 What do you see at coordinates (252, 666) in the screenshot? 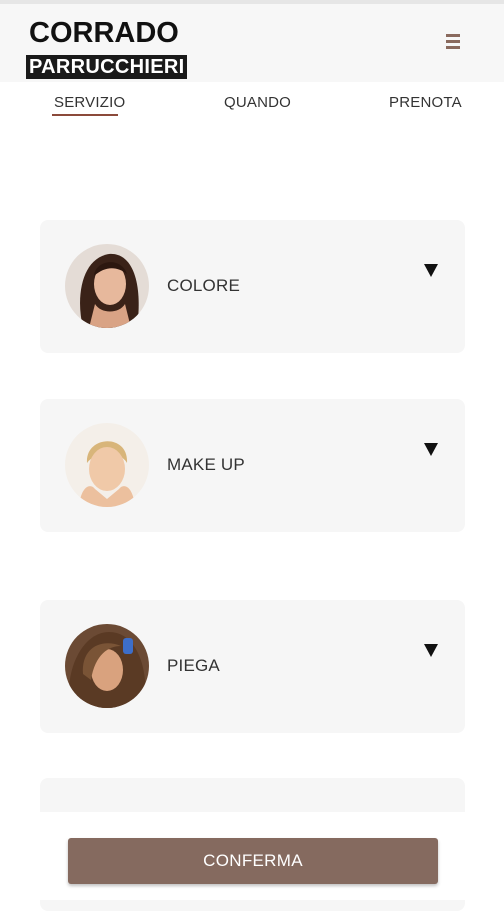
I see `service-card-piega: PIEGA` at bounding box center [252, 666].